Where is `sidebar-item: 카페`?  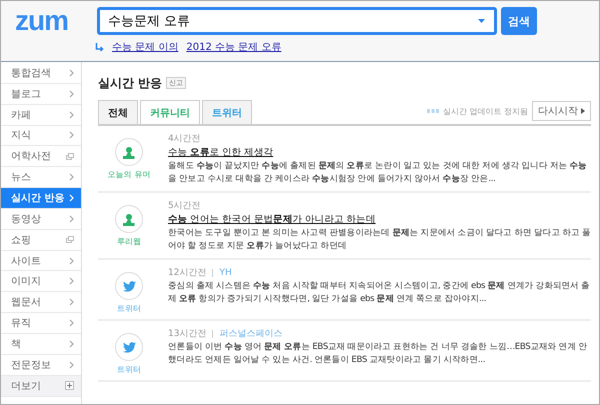 sidebar-item: 카페 is located at coordinates (41, 115).